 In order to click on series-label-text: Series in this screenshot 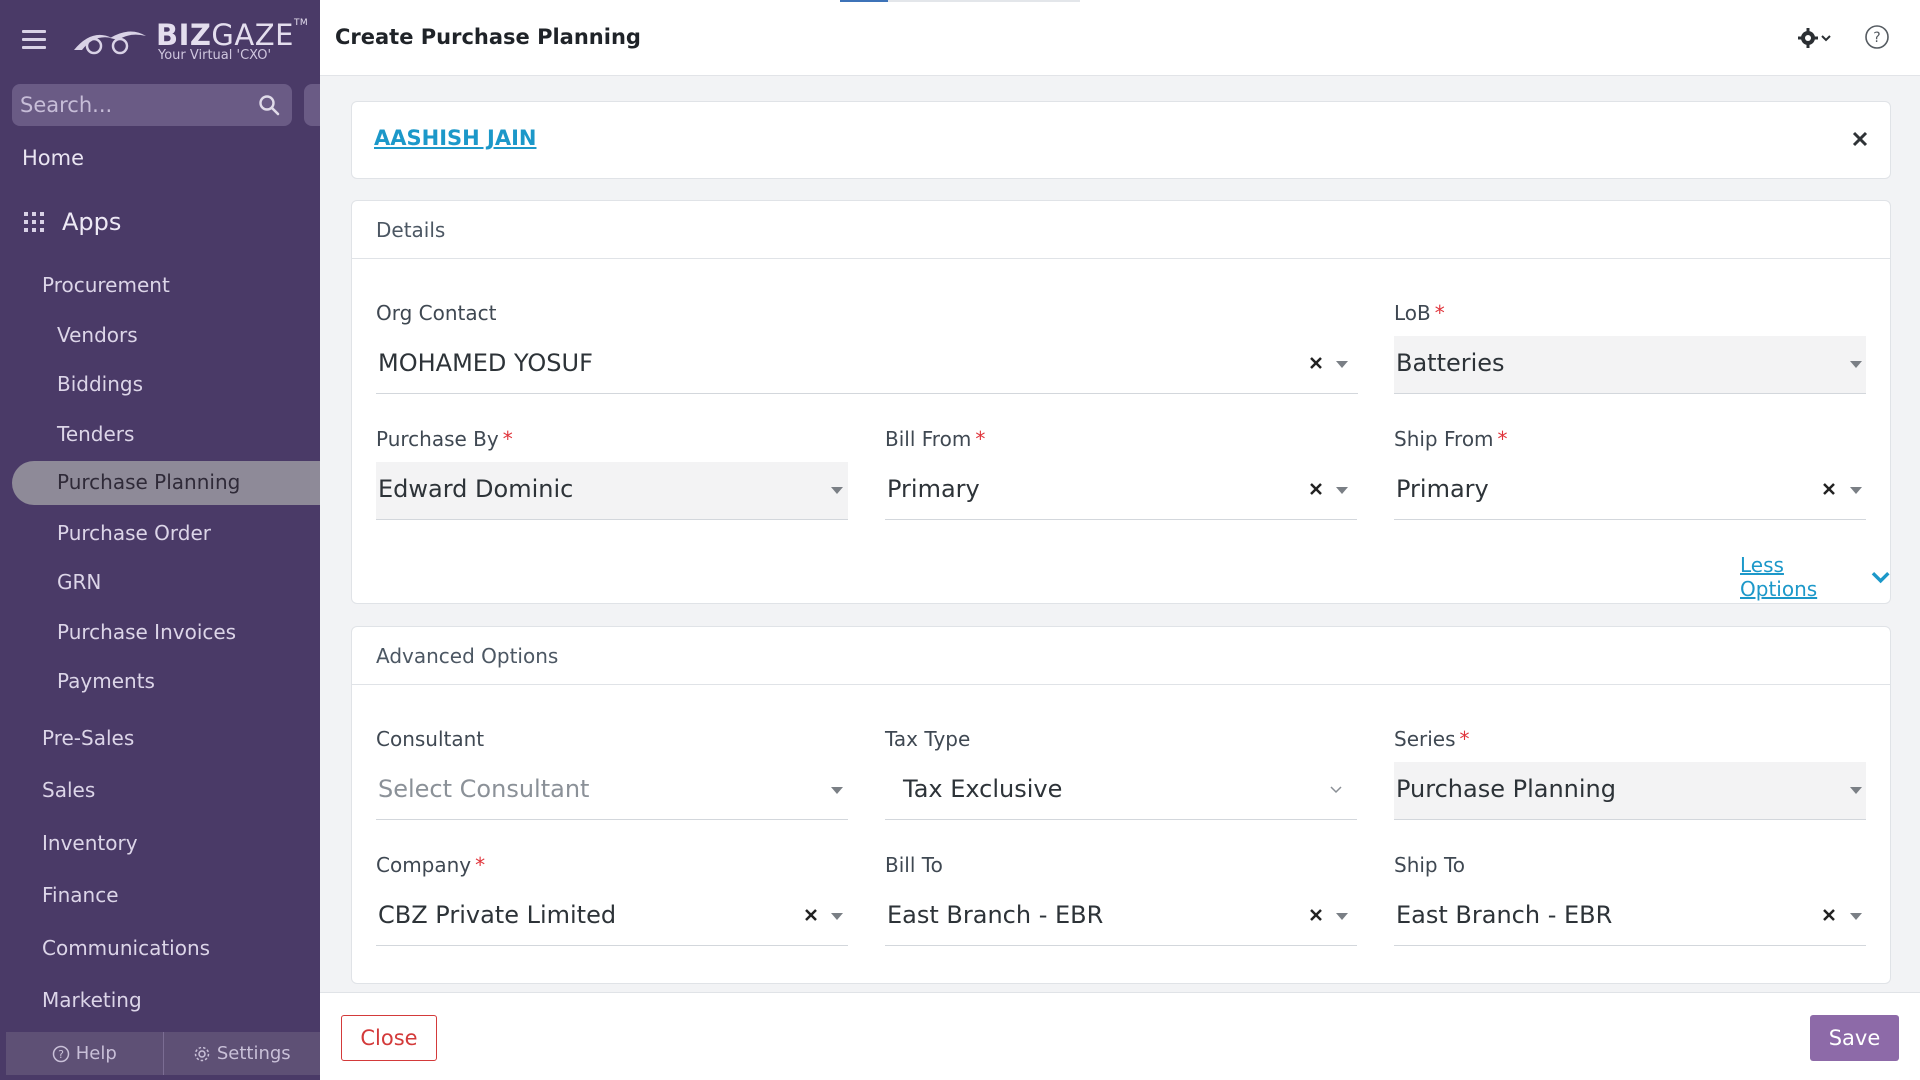, I will do `click(1425, 739)`.